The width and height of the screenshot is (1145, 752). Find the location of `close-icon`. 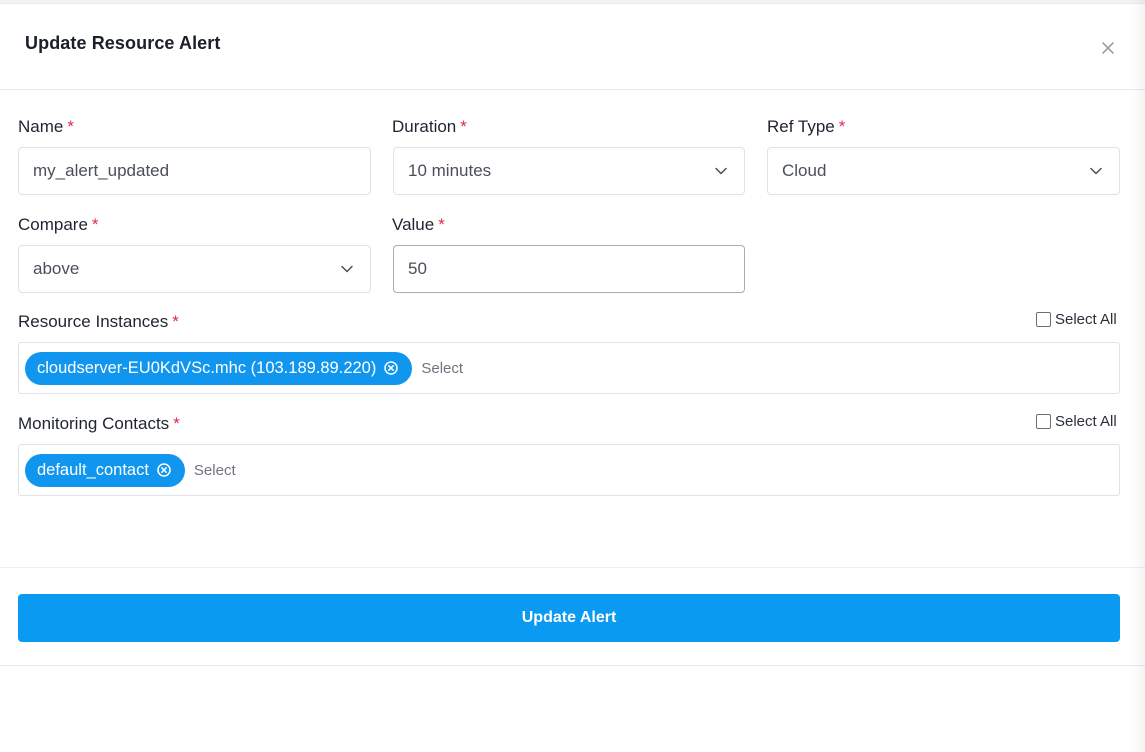

close-icon is located at coordinates (1108, 48).